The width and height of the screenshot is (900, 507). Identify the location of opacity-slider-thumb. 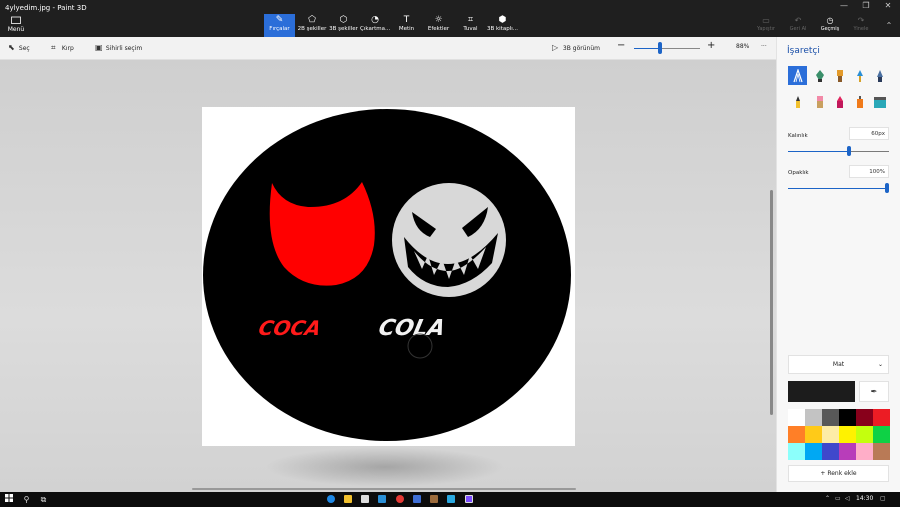
(887, 188).